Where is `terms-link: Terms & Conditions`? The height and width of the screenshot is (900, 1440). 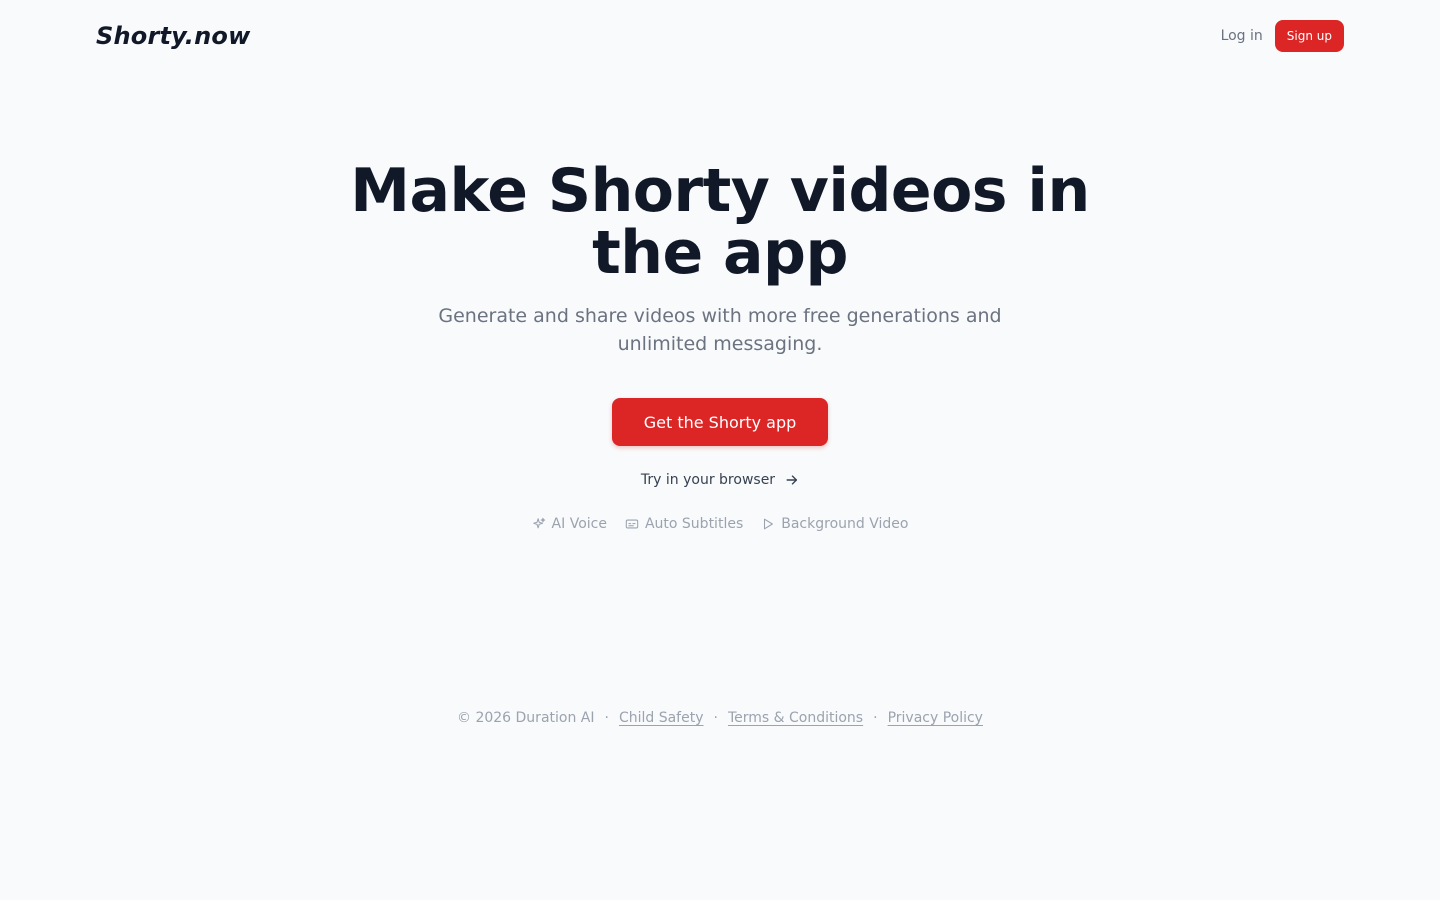 terms-link: Terms & Conditions is located at coordinates (795, 718).